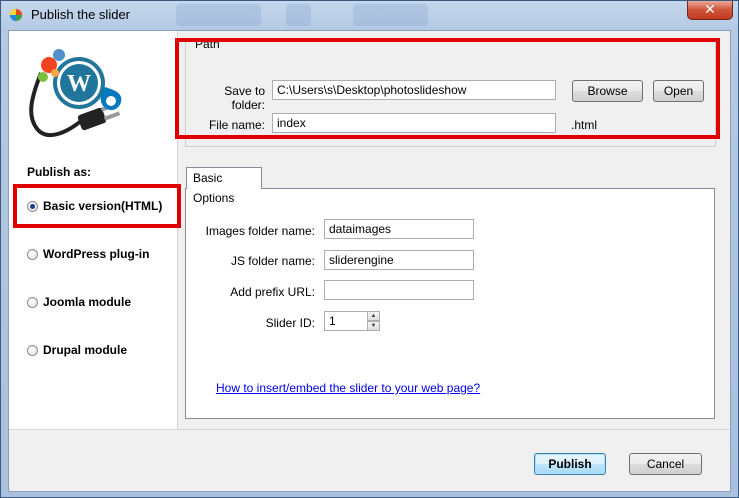 The width and height of the screenshot is (739, 498). I want to click on title-bar: Publish the slider ✕, so click(369, 15).